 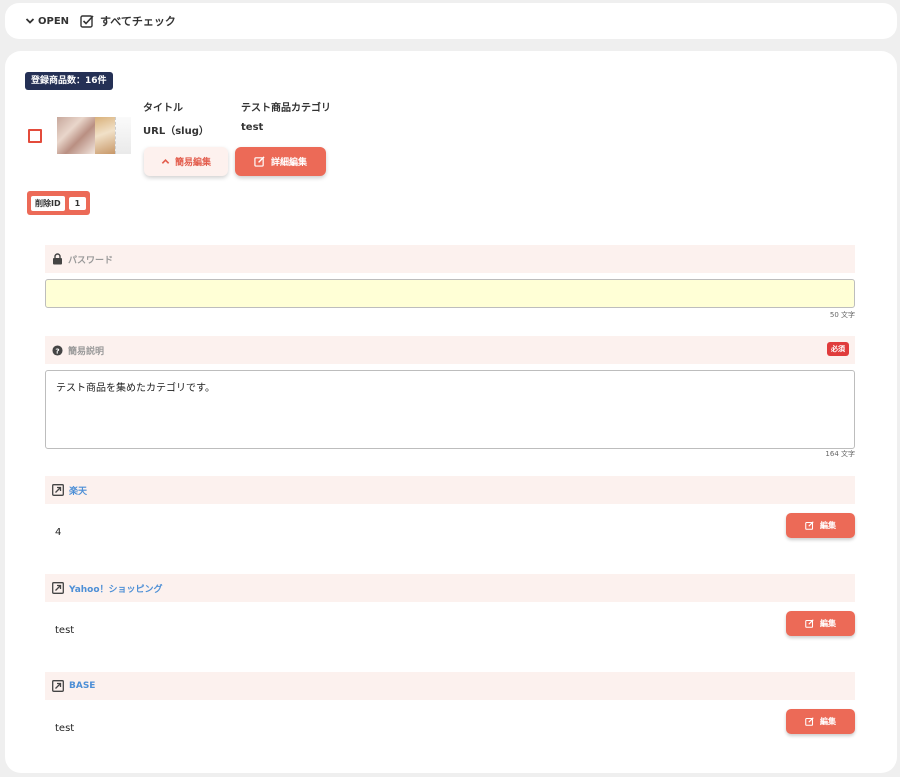 What do you see at coordinates (82, 686) in the screenshot?
I see `shop-link-base: BASE` at bounding box center [82, 686].